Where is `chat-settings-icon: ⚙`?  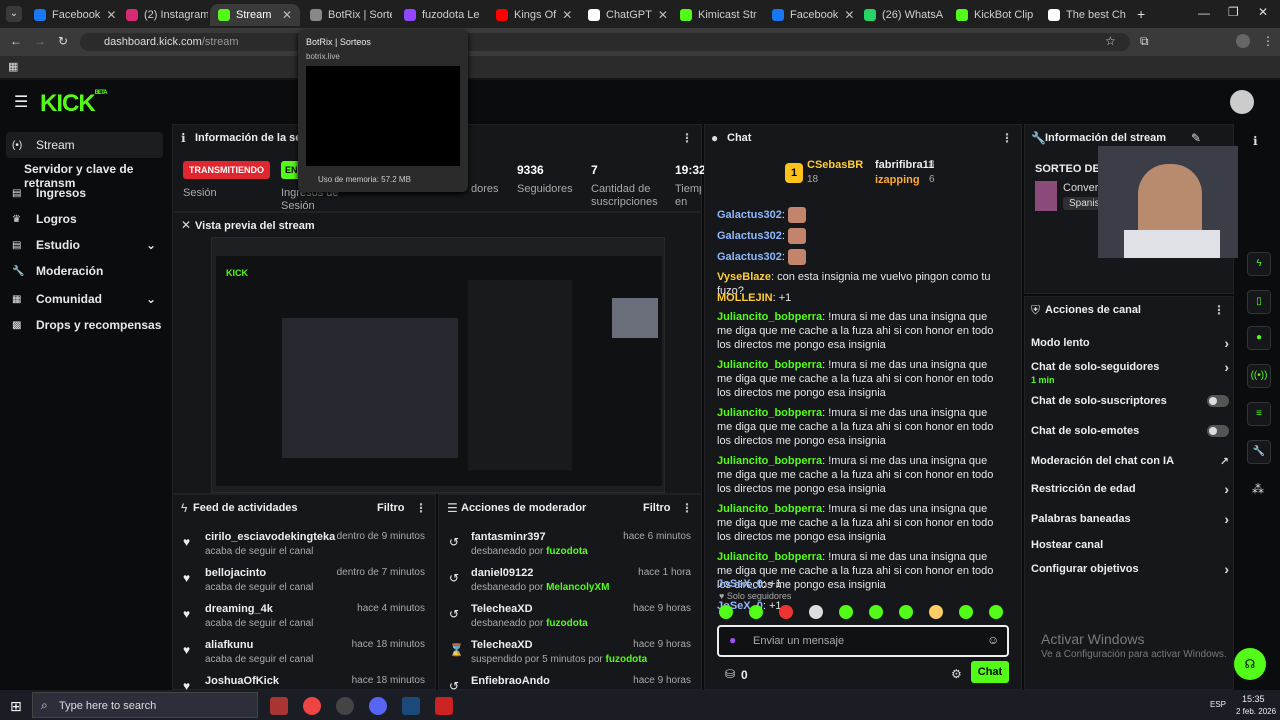 chat-settings-icon: ⚙ is located at coordinates (956, 674).